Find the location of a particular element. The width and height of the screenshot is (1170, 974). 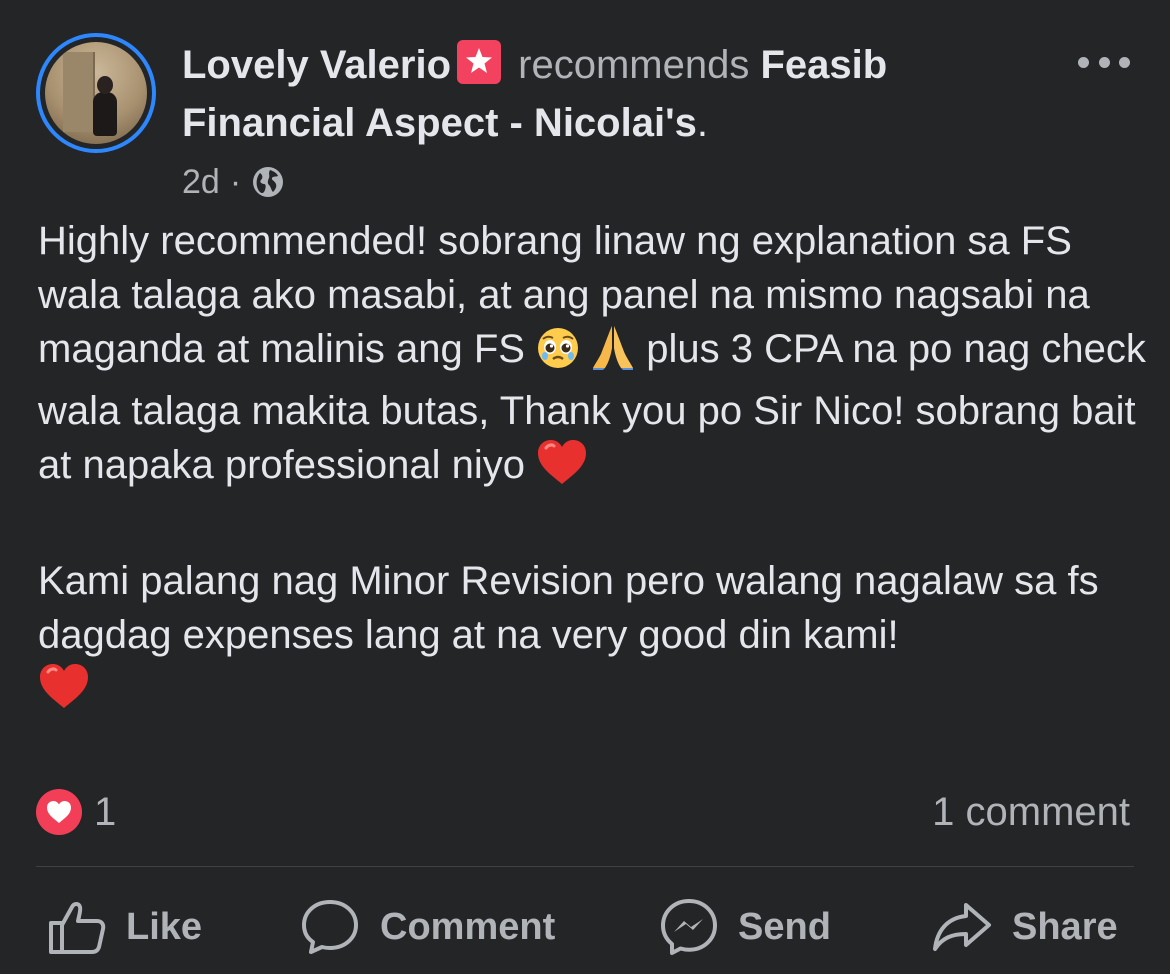

author-name: Lovely Valerio is located at coordinates (316, 65).